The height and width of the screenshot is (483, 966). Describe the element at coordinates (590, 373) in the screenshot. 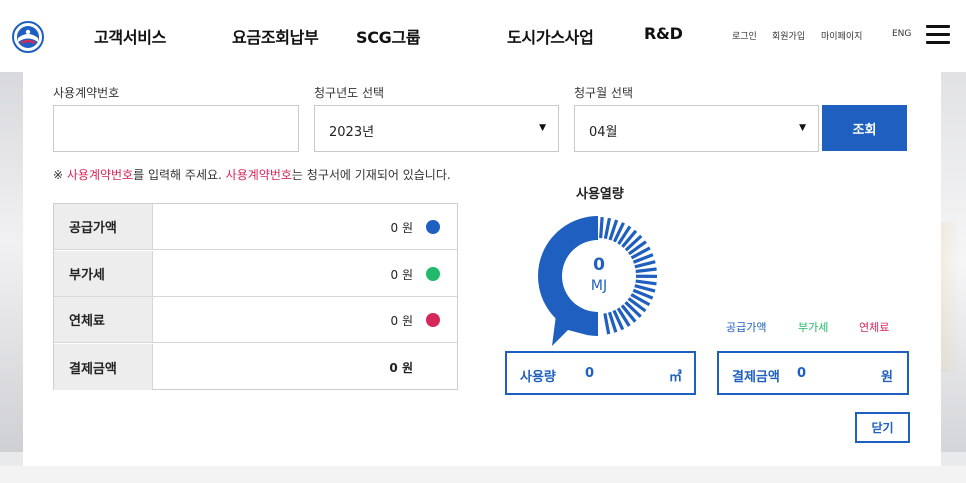

I see `usage-volume-value: 0` at that location.